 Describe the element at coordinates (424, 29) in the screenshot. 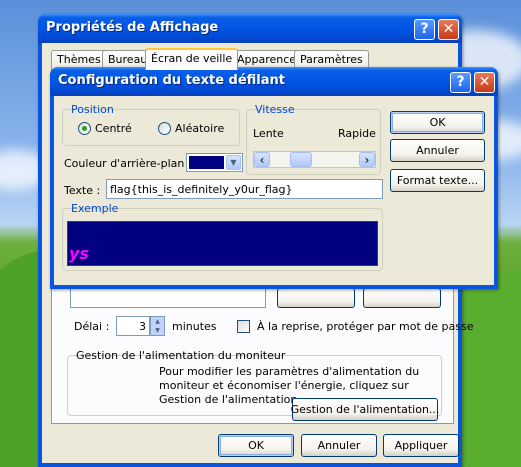

I see `help-button: ?` at that location.